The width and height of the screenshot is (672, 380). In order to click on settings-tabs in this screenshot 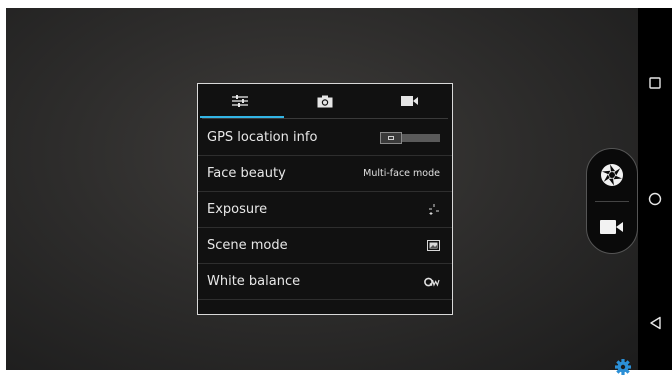, I will do `click(325, 101)`.